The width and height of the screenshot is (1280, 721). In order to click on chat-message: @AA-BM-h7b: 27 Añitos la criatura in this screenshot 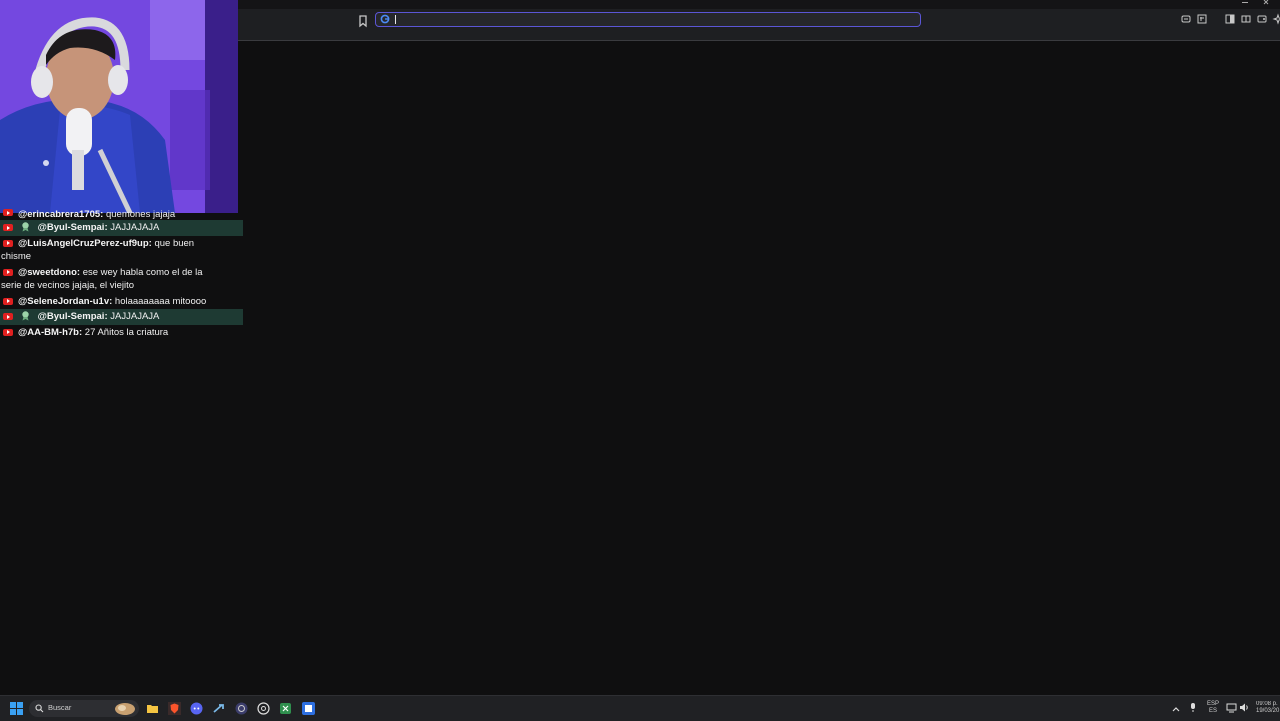, I will do `click(121, 333)`.